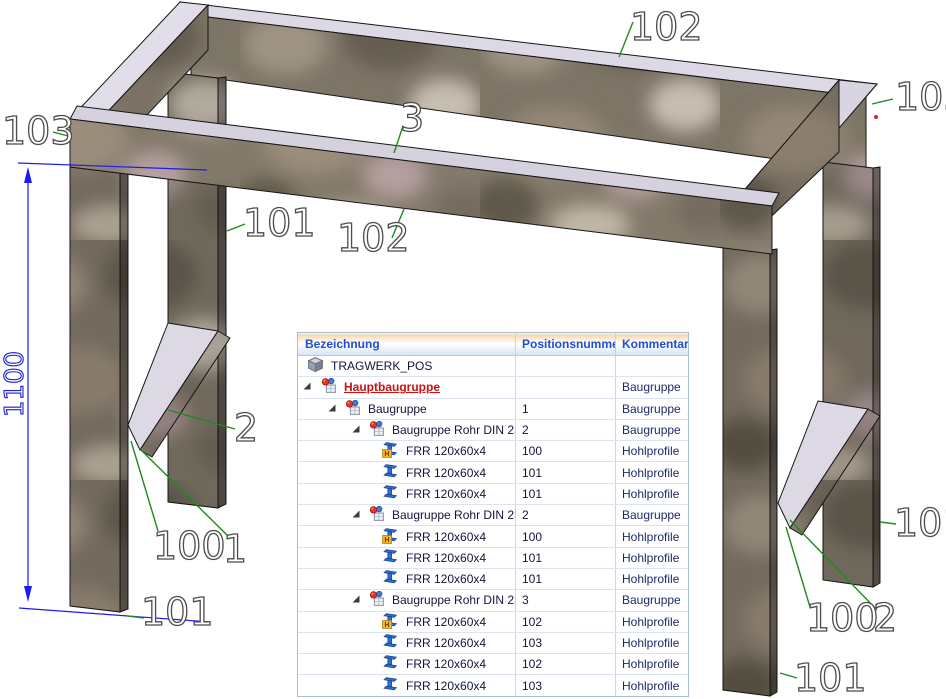  What do you see at coordinates (99, 389) in the screenshot?
I see `leg-front-left` at bounding box center [99, 389].